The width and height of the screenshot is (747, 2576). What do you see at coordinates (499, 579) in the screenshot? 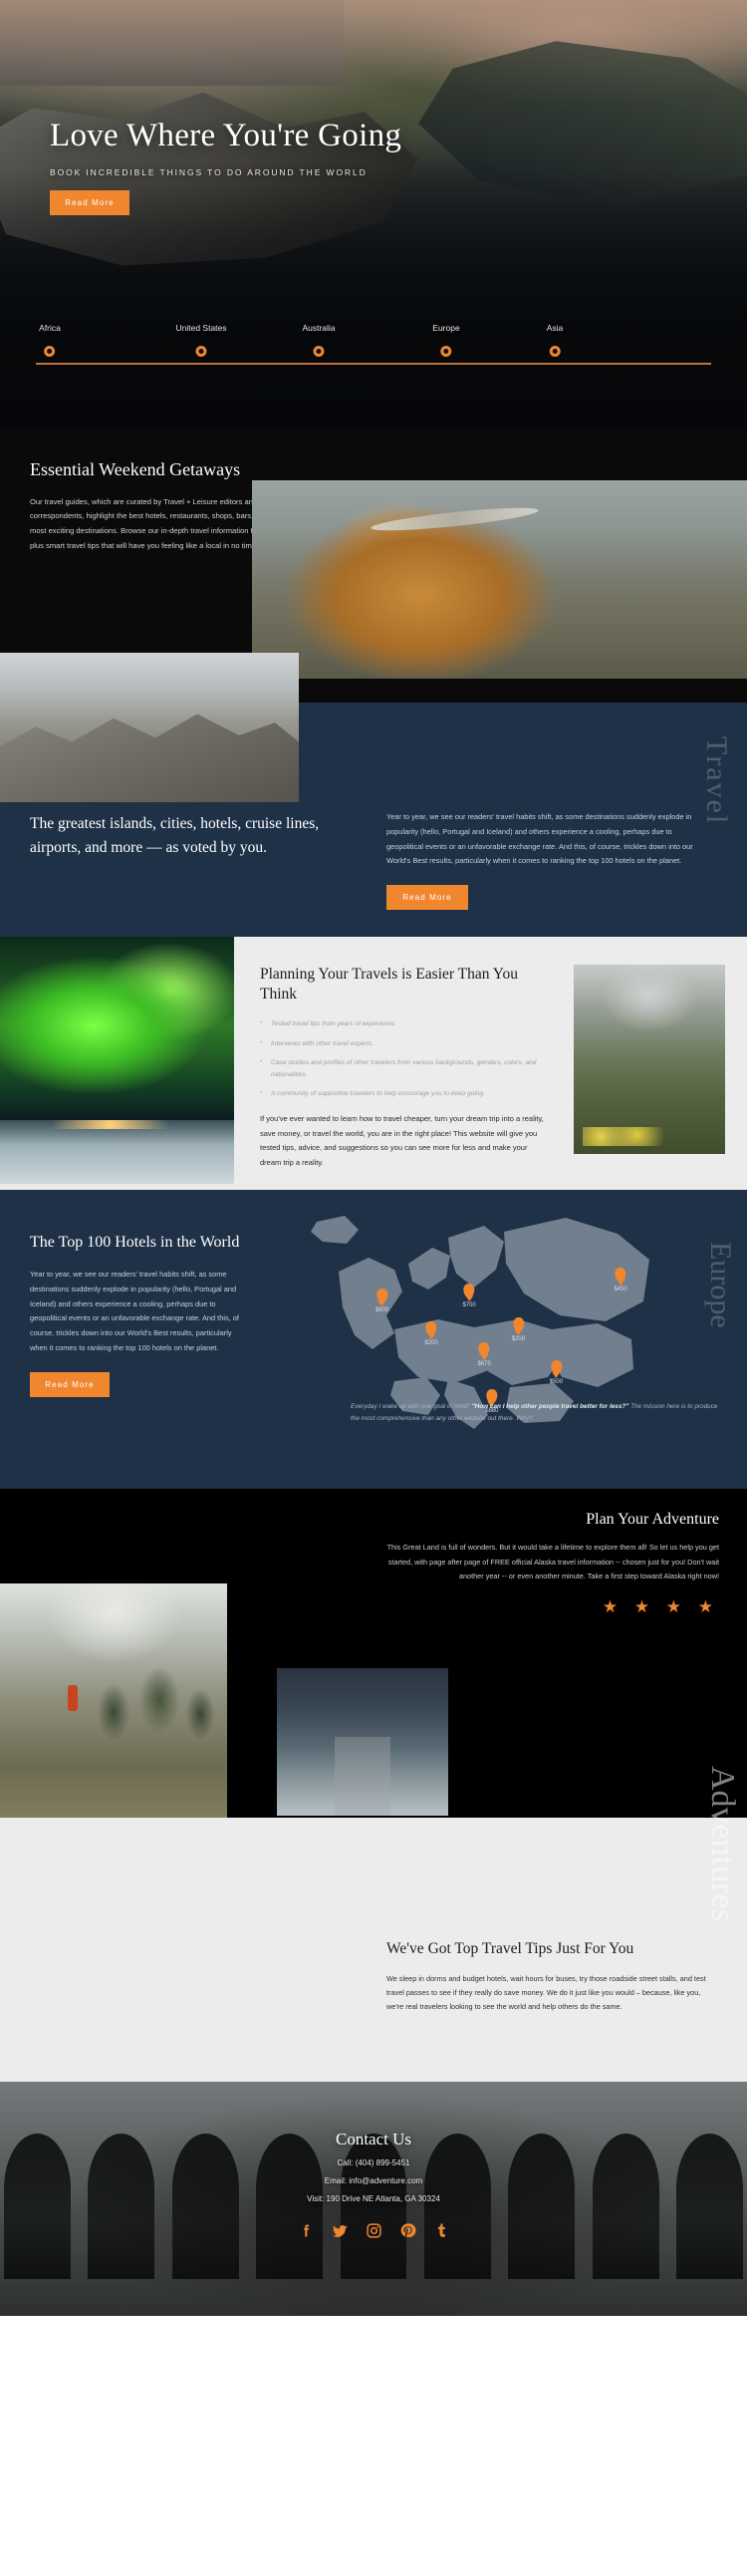
I see `highland-cow-image` at bounding box center [499, 579].